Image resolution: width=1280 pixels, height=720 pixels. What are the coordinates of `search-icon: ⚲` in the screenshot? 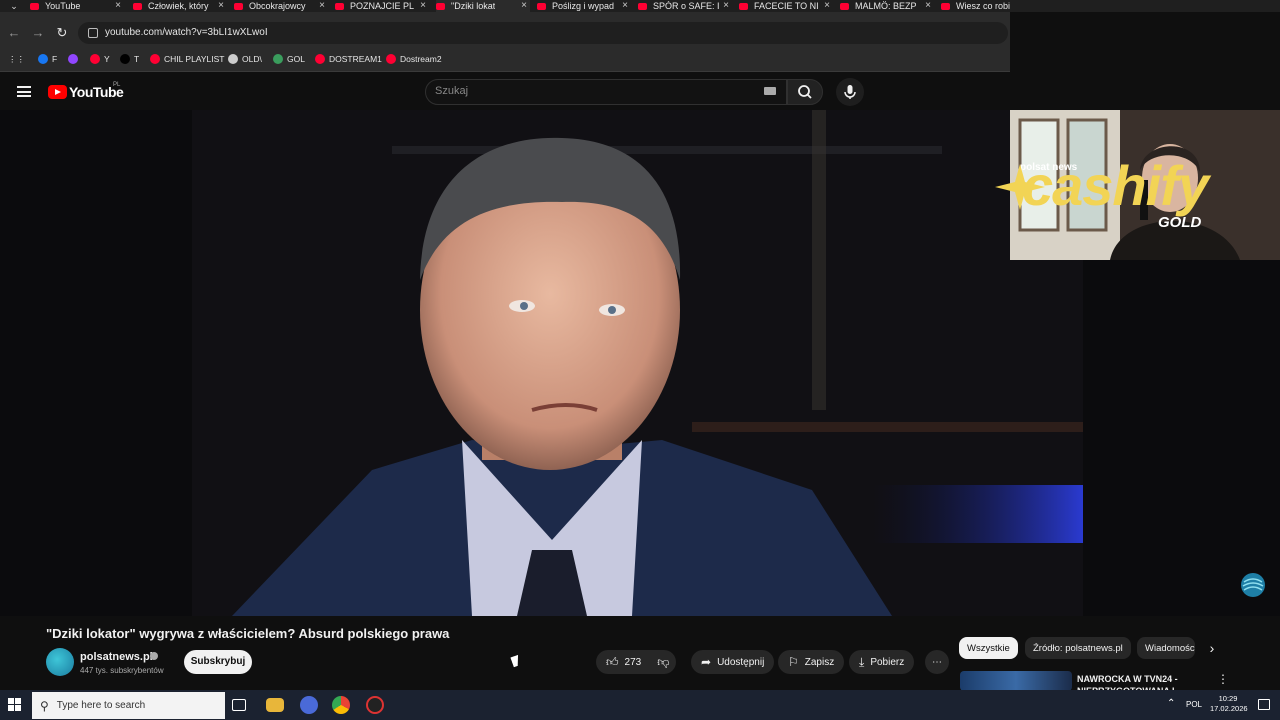 It's located at (44, 705).